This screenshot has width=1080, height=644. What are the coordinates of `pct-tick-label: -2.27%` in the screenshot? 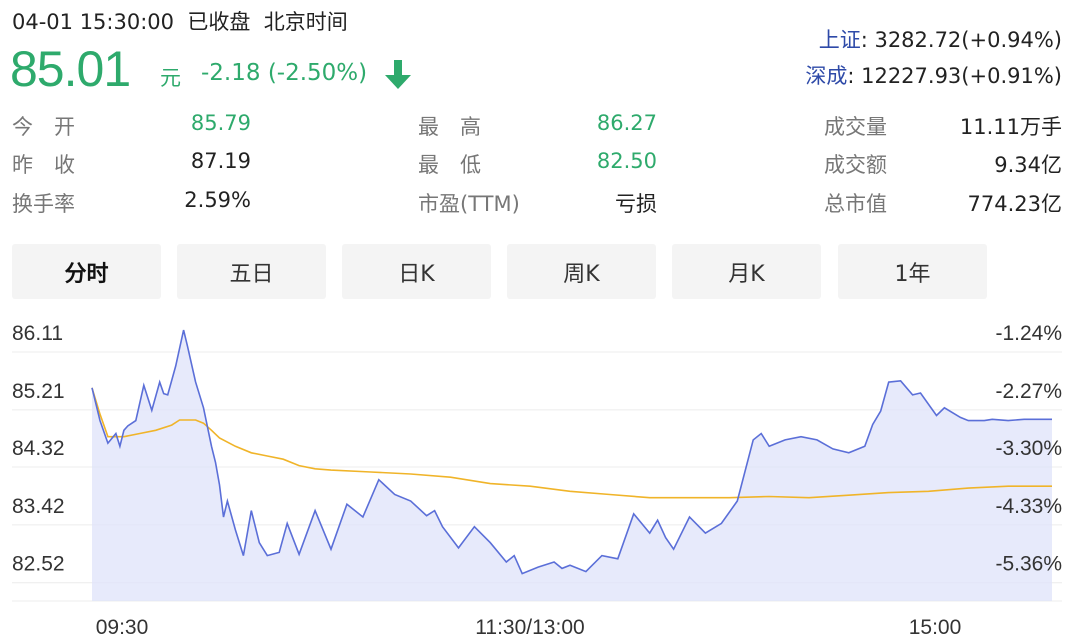 It's located at (1028, 391).